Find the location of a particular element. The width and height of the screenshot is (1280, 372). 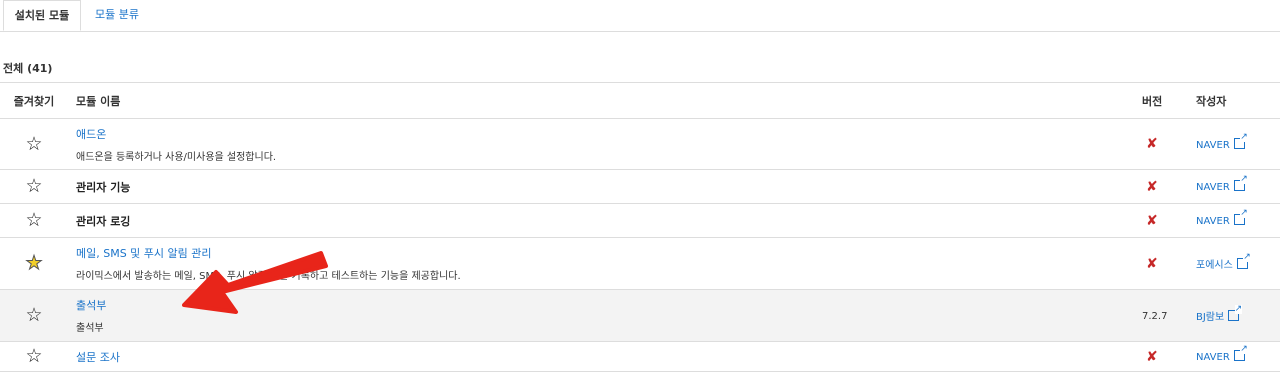

col-name-header: 모듈 이름 is located at coordinates (98, 101).